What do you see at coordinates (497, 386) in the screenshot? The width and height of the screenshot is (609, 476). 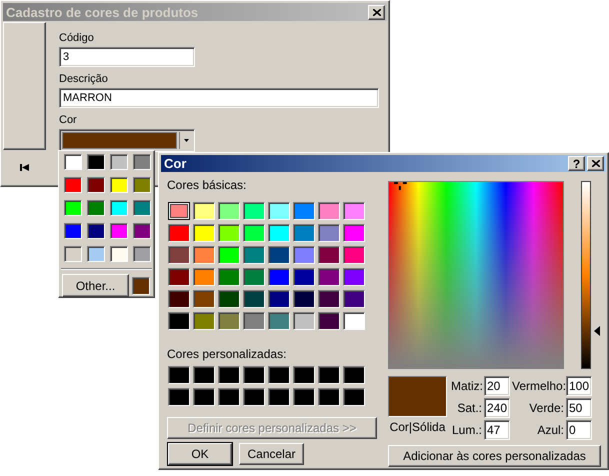 I see `value-field: 20` at bounding box center [497, 386].